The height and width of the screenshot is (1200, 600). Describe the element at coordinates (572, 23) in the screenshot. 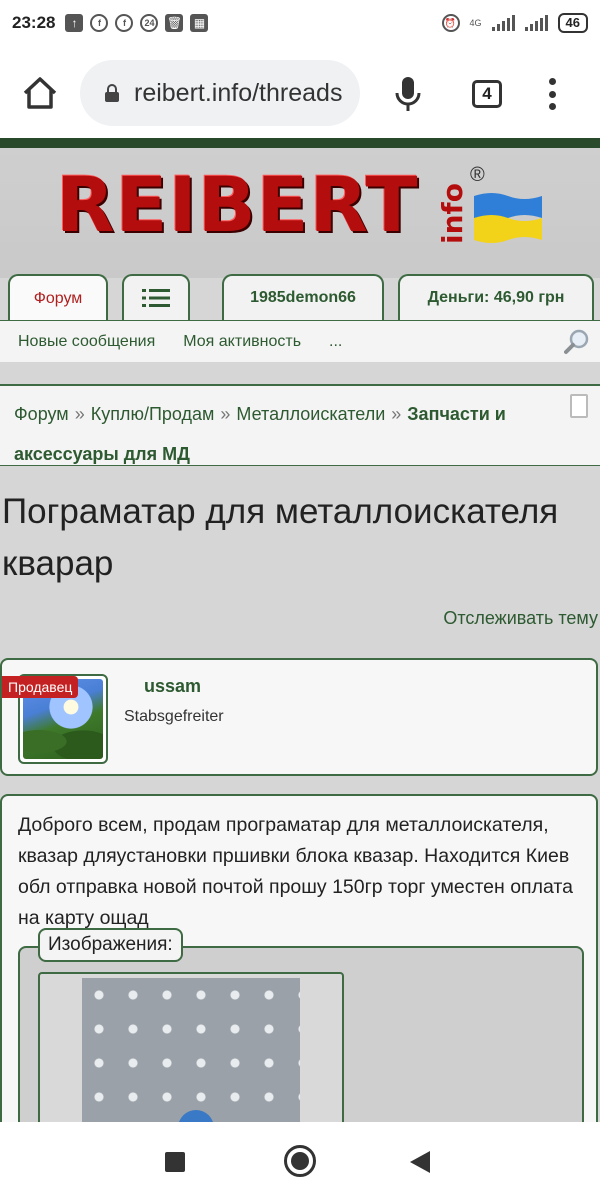

I see `battery-icon: 46` at that location.